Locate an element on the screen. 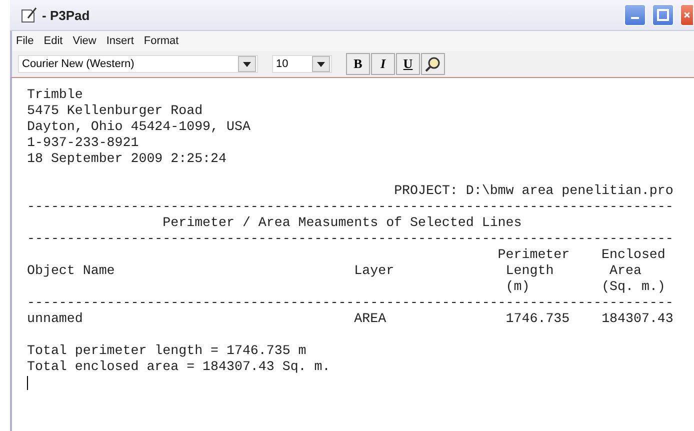 This screenshot has width=694, height=431. menu-item: View is located at coordinates (84, 41).